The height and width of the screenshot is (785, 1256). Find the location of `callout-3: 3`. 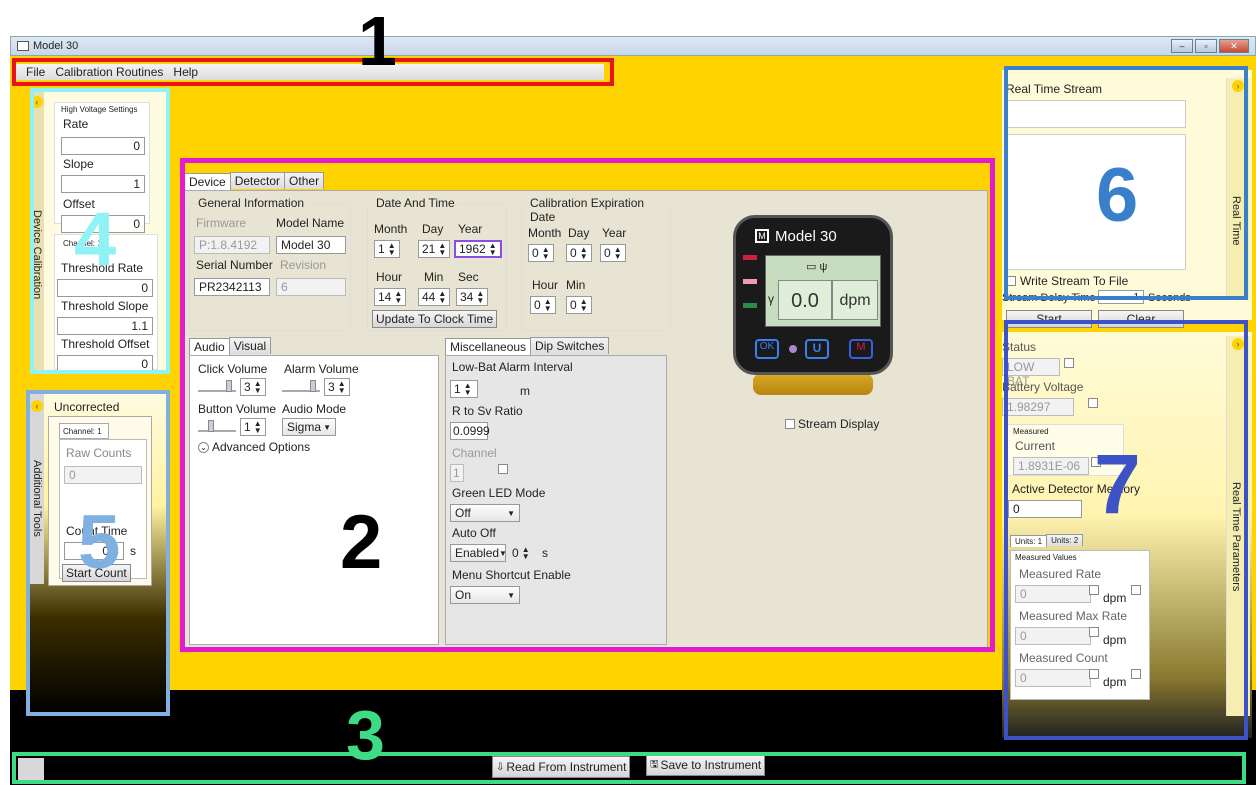

callout-3: 3 is located at coordinates (365, 735).